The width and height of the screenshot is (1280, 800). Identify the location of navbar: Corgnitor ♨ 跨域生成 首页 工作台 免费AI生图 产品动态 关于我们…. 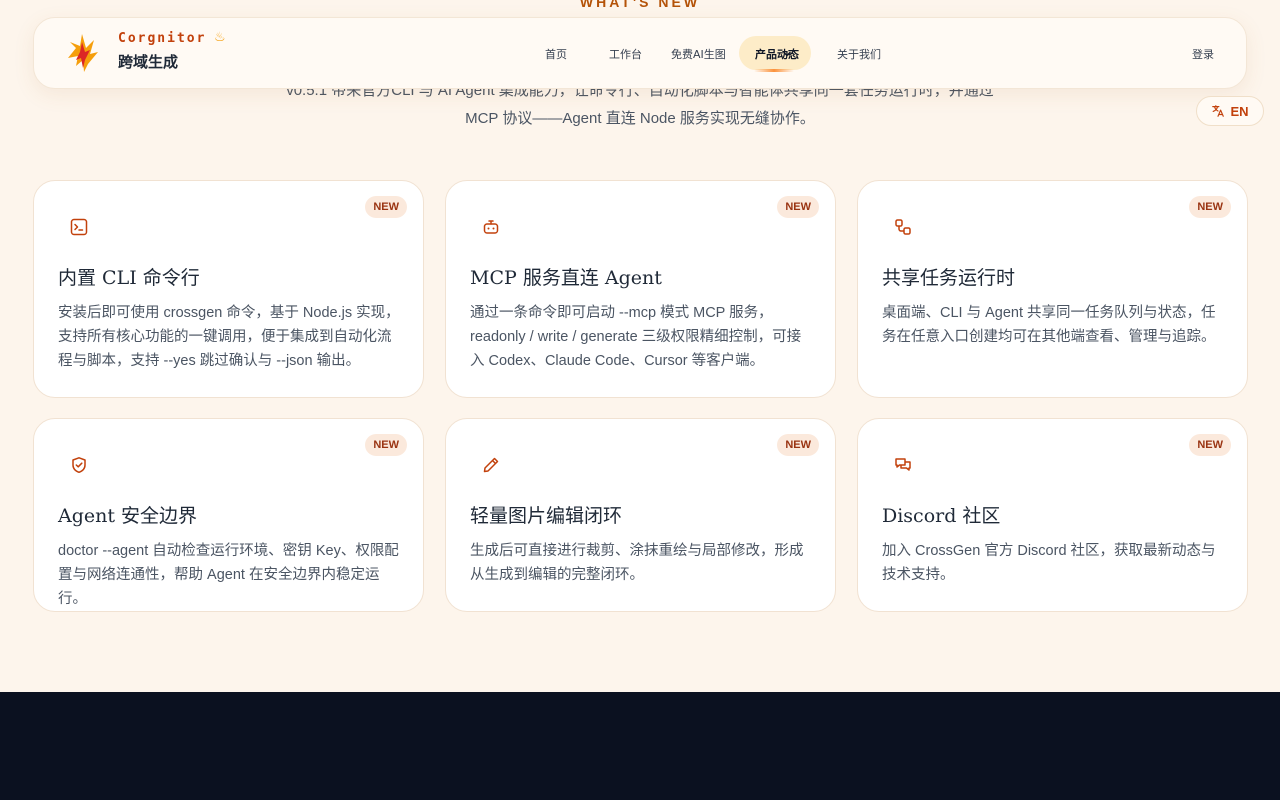
(640, 53).